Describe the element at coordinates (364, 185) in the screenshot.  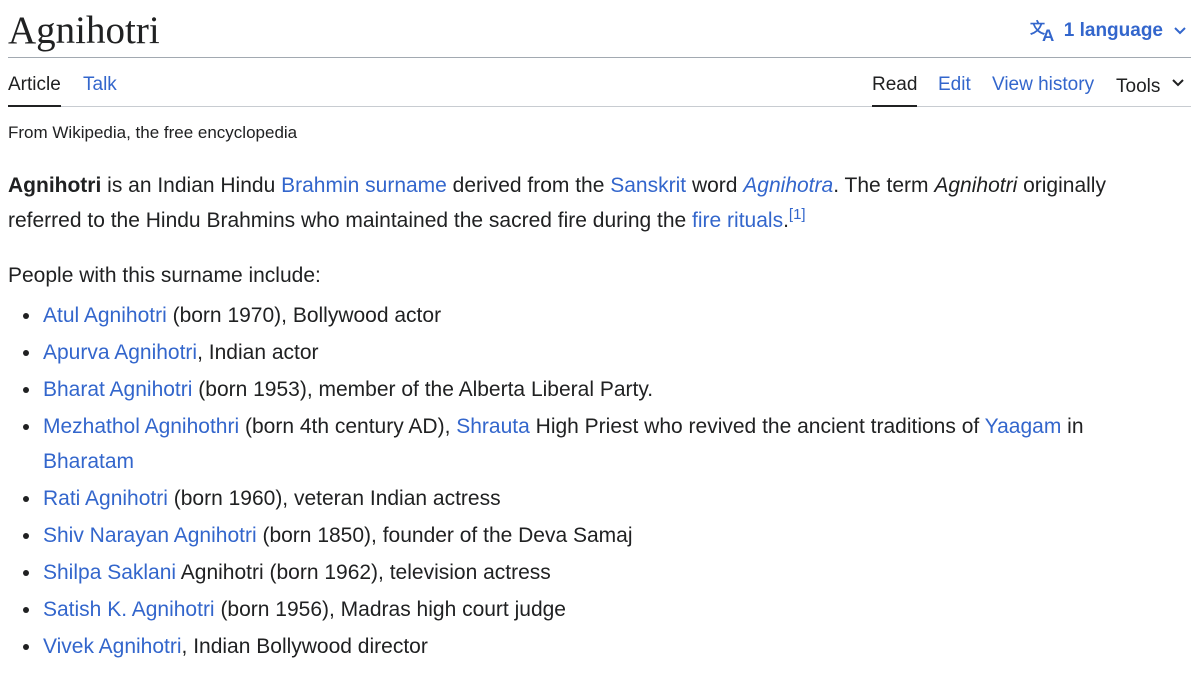
I see `link-brahmin-surname: Brahmin surname` at that location.